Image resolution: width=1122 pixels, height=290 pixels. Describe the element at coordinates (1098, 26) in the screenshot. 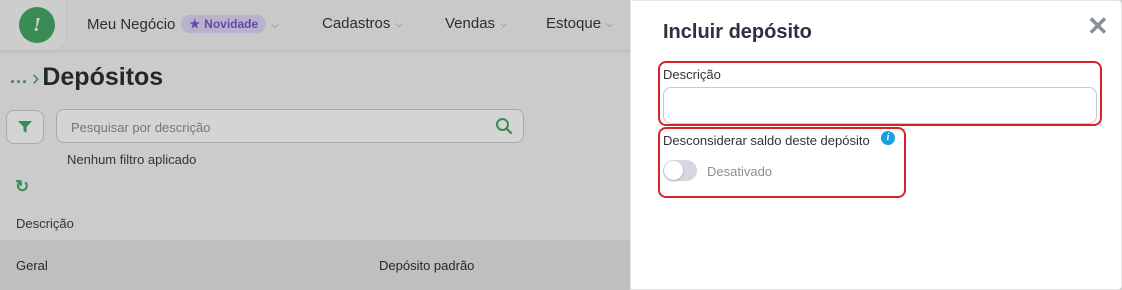

I see `close-icon: ✕` at that location.